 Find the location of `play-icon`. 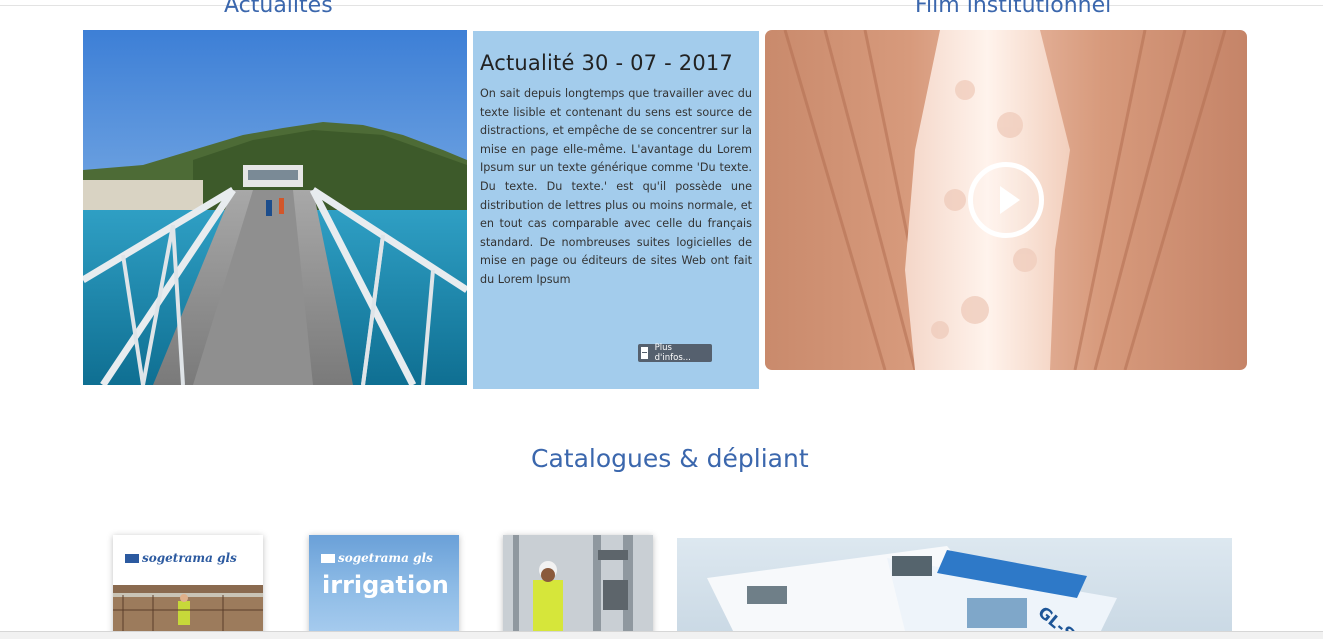

play-icon is located at coordinates (1006, 200).